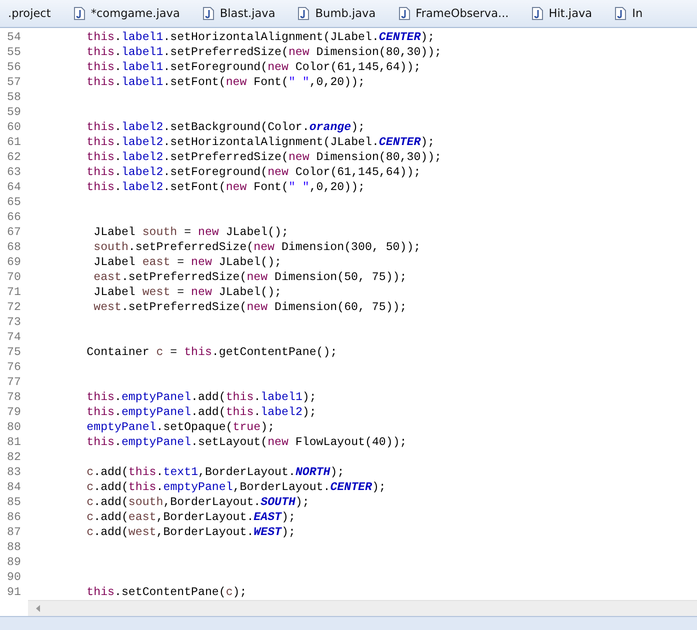  Describe the element at coordinates (14, 442) in the screenshot. I see `line-number: 81` at that location.